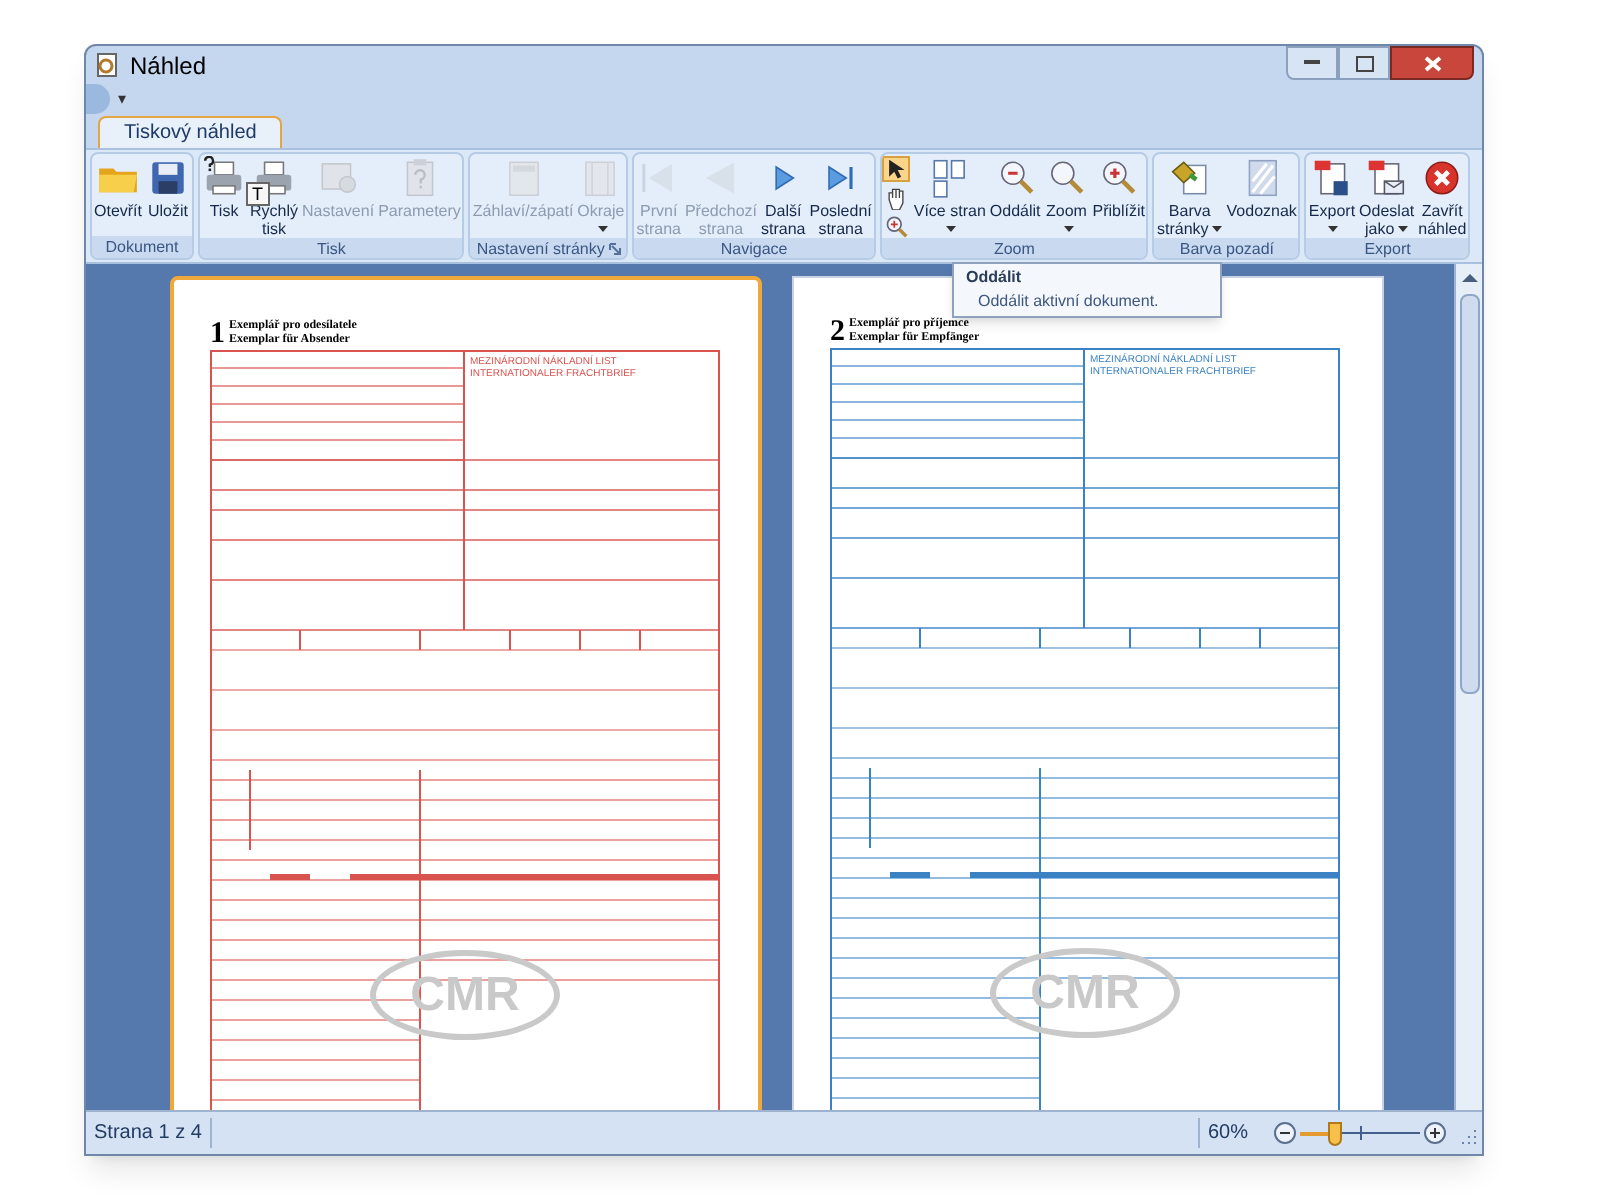 This screenshot has height=1200, width=1600. I want to click on maximize-button, so click(1364, 63).